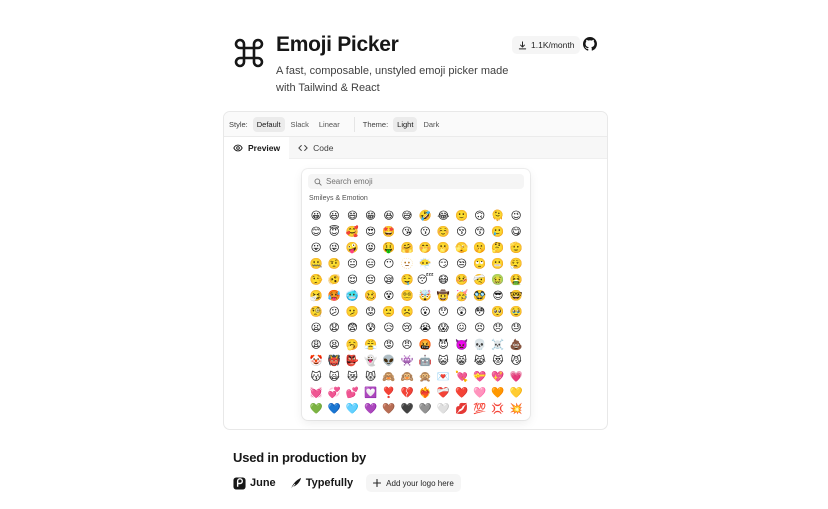 The image size is (828, 509). What do you see at coordinates (371, 393) in the screenshot?
I see `emoji-button: 💟` at bounding box center [371, 393].